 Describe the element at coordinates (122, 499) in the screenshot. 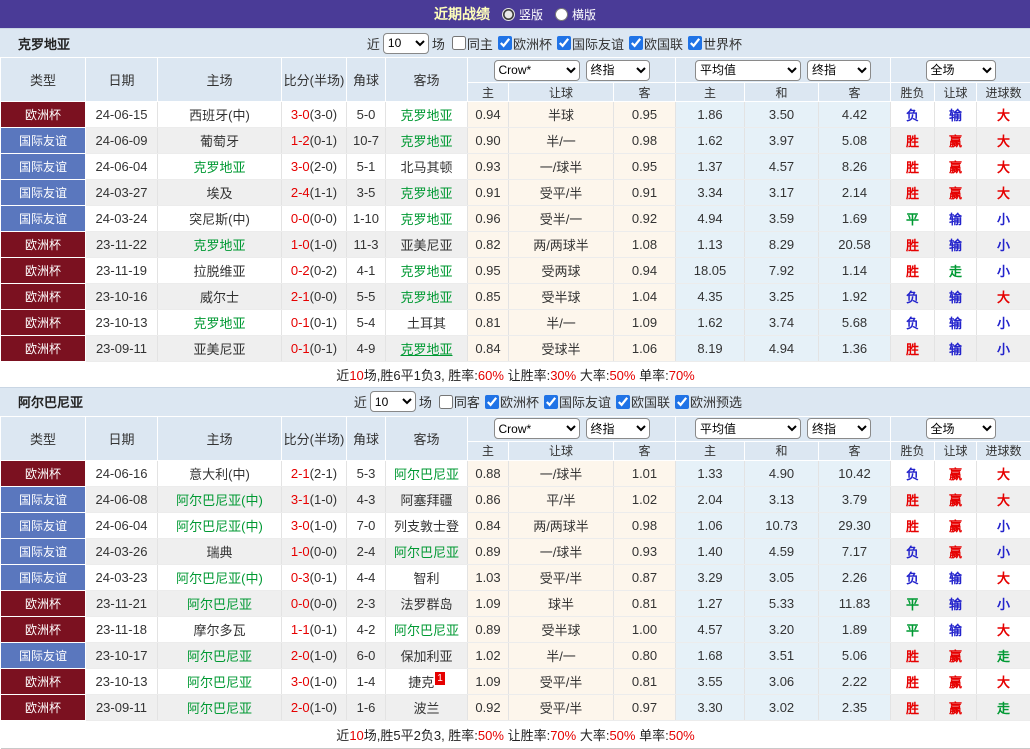

I see `match-date: 24-06-08` at that location.